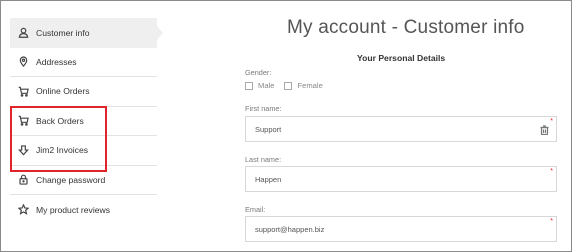  What do you see at coordinates (401, 58) in the screenshot?
I see `section-title: Your Personal Details` at bounding box center [401, 58].